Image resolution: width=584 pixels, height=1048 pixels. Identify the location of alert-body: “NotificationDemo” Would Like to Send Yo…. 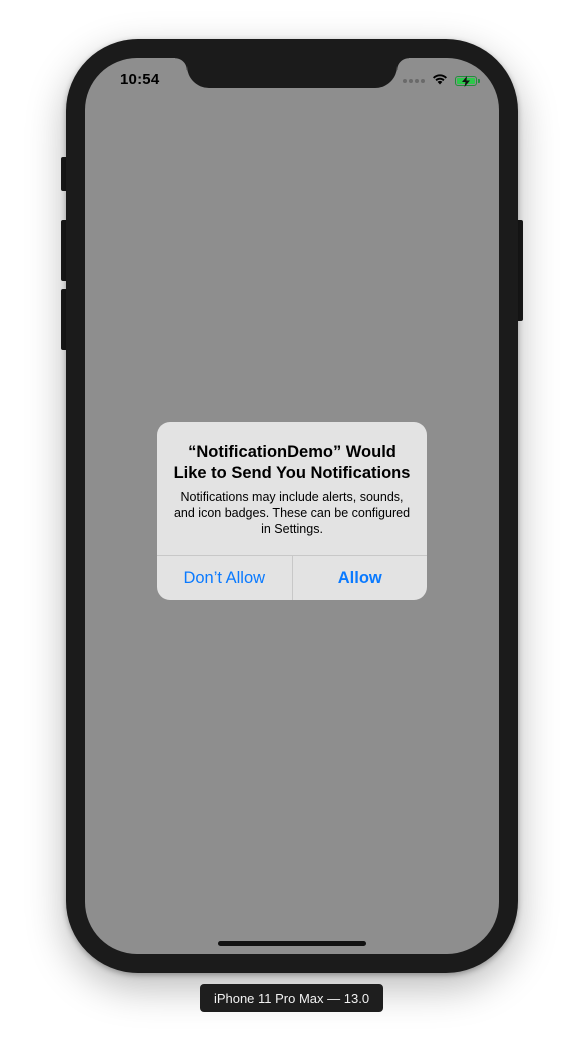
(292, 479).